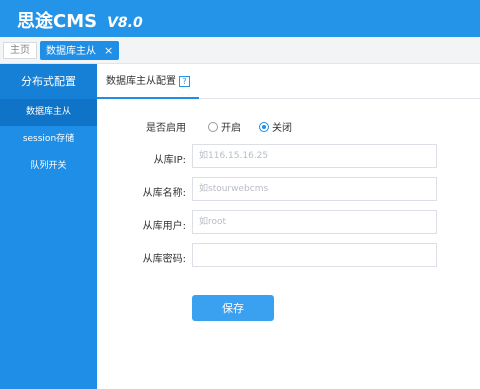 The image size is (480, 389). Describe the element at coordinates (213, 127) in the screenshot. I see `radio-icon` at that location.